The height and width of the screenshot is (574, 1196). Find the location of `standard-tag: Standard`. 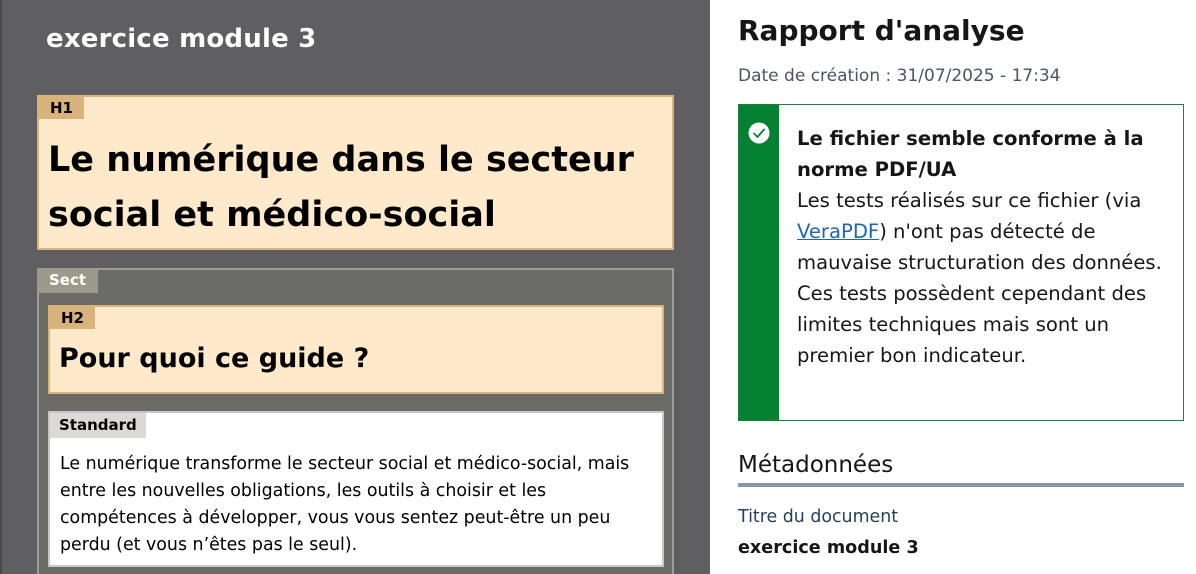

standard-tag: Standard is located at coordinates (98, 425).